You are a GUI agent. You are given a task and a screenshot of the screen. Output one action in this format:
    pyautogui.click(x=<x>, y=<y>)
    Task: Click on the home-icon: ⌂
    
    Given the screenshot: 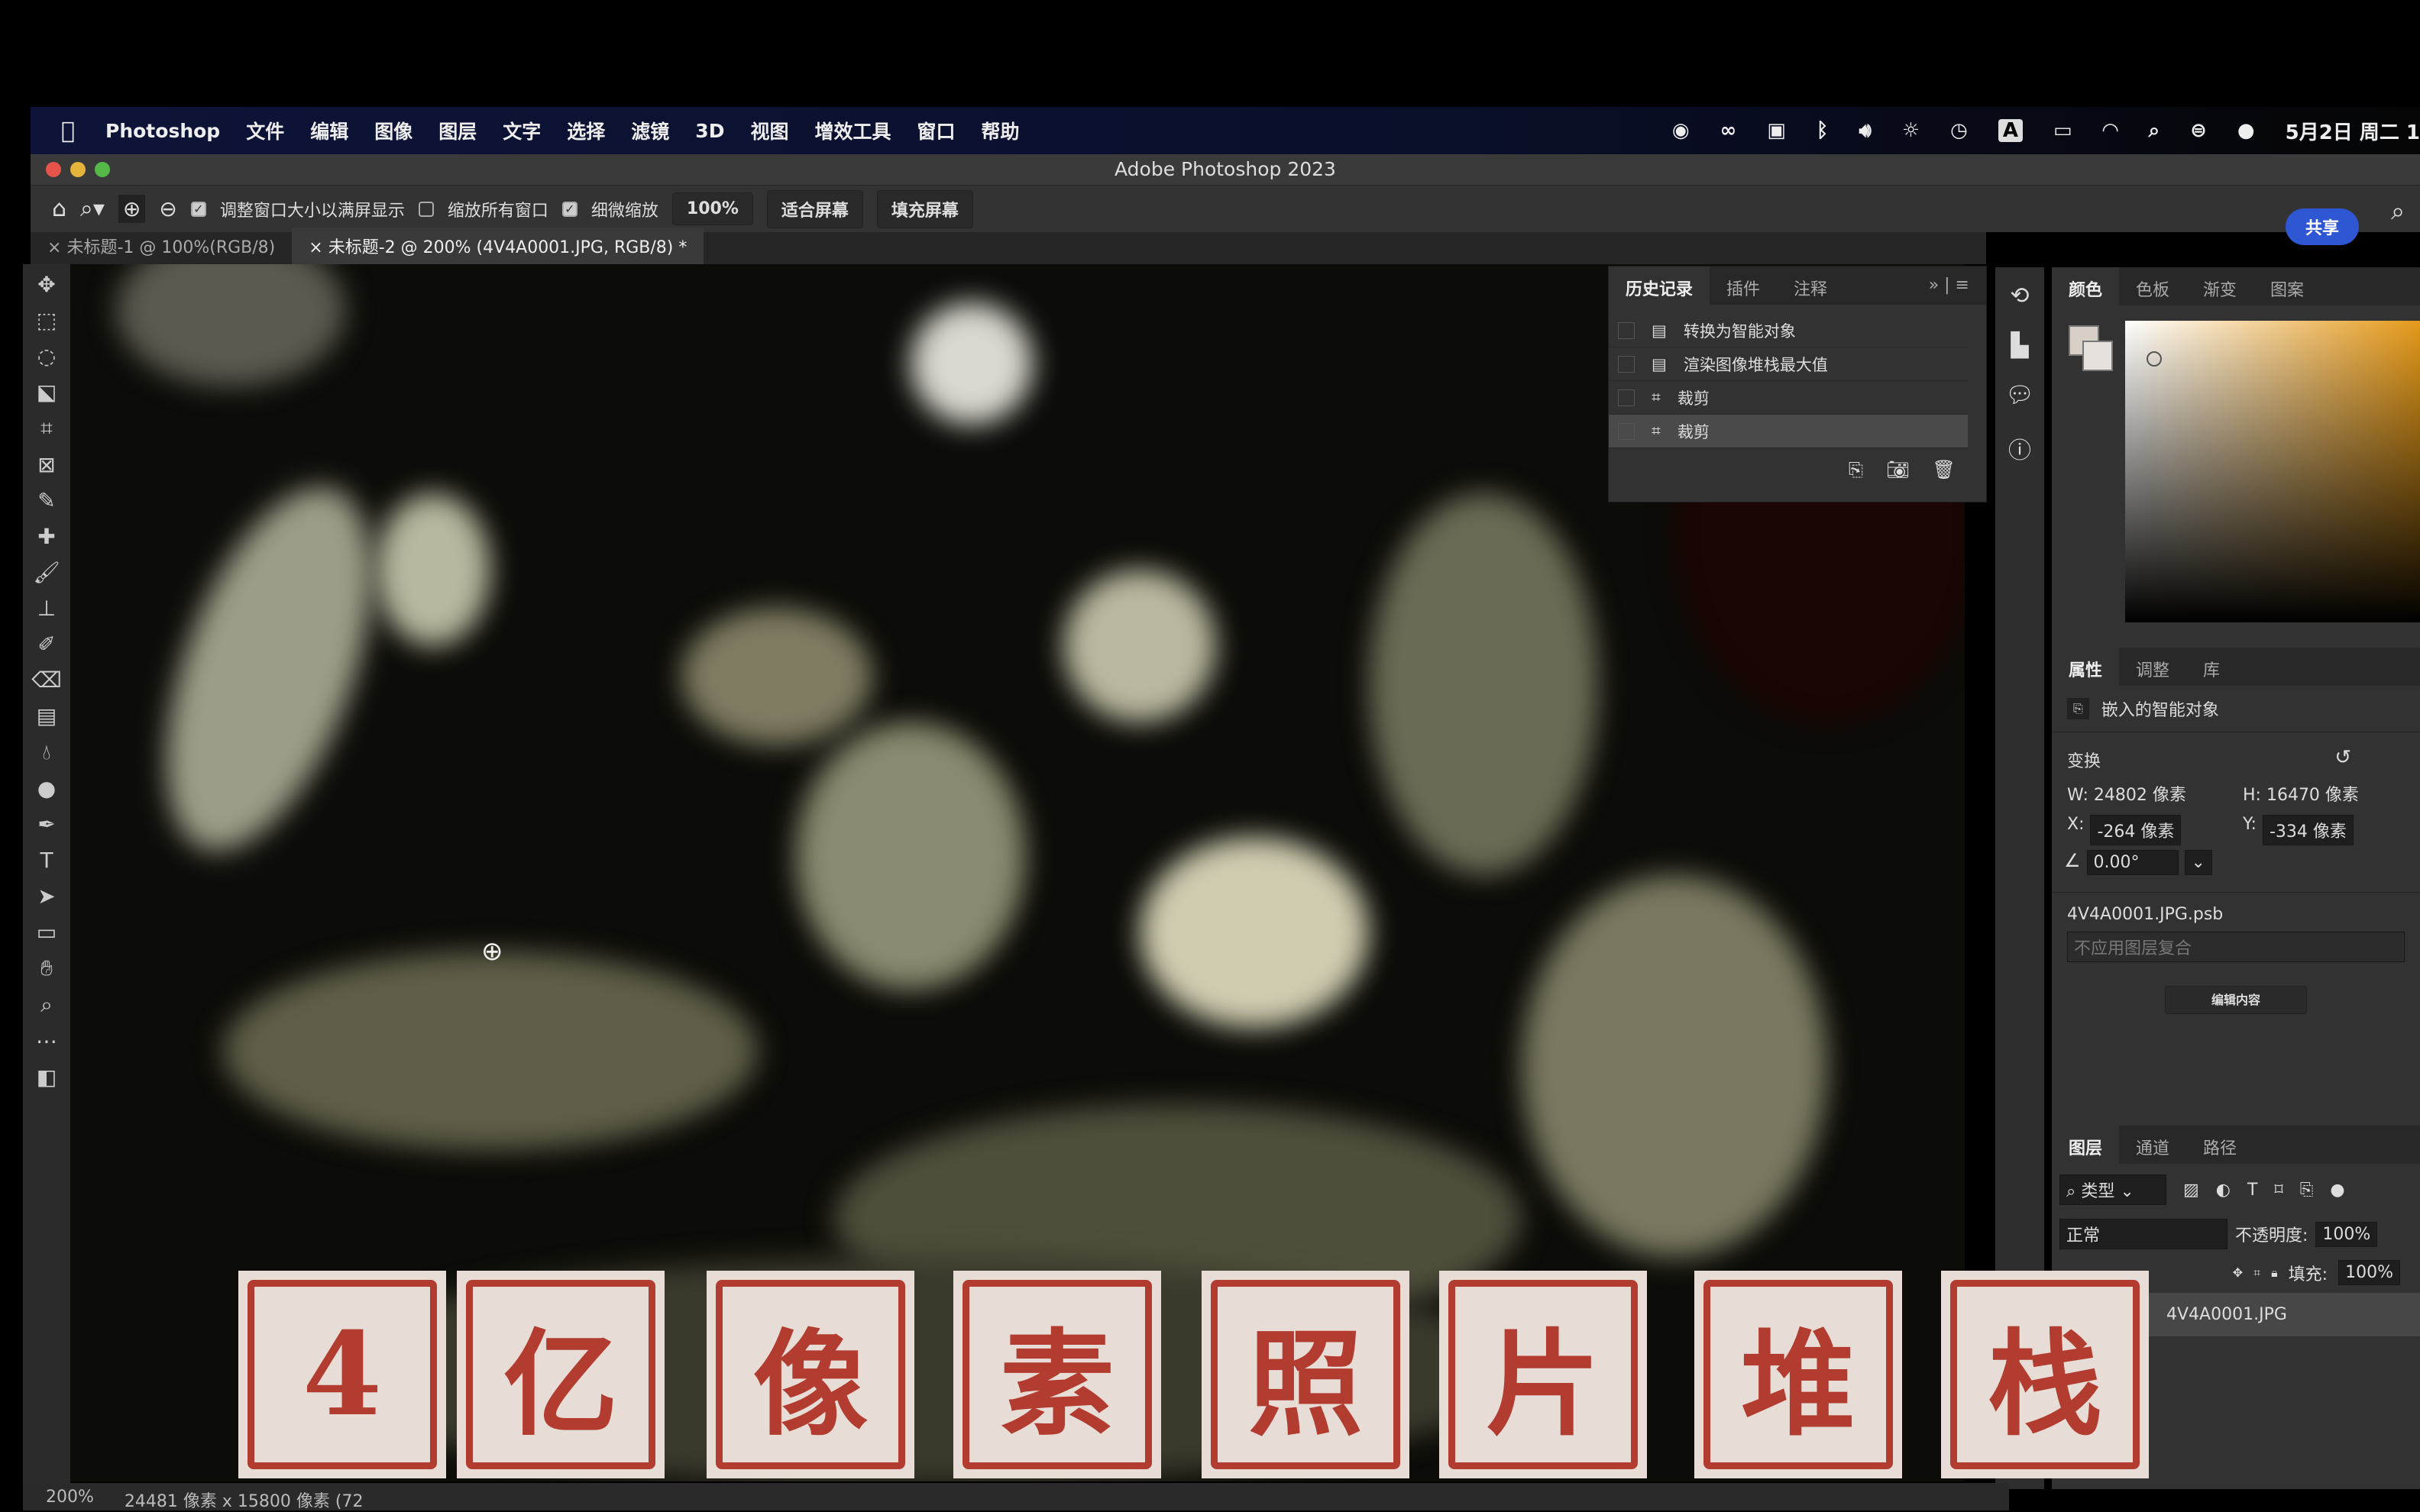 What is the action you would take?
    pyautogui.click(x=59, y=208)
    